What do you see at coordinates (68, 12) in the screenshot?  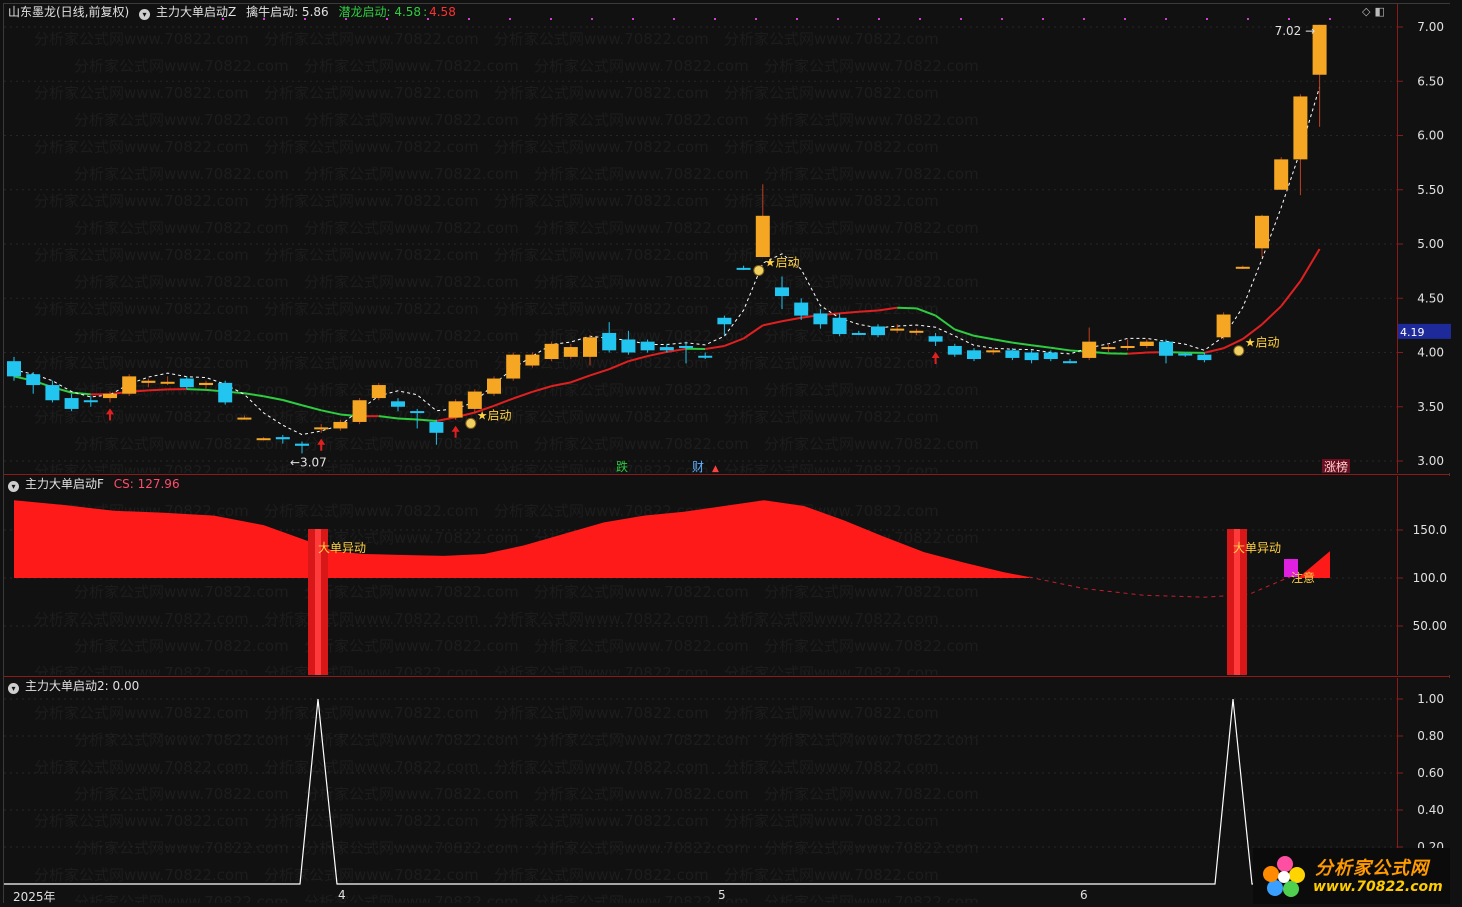 I see `stock-title: 山东墨龙(日线,前复权)` at bounding box center [68, 12].